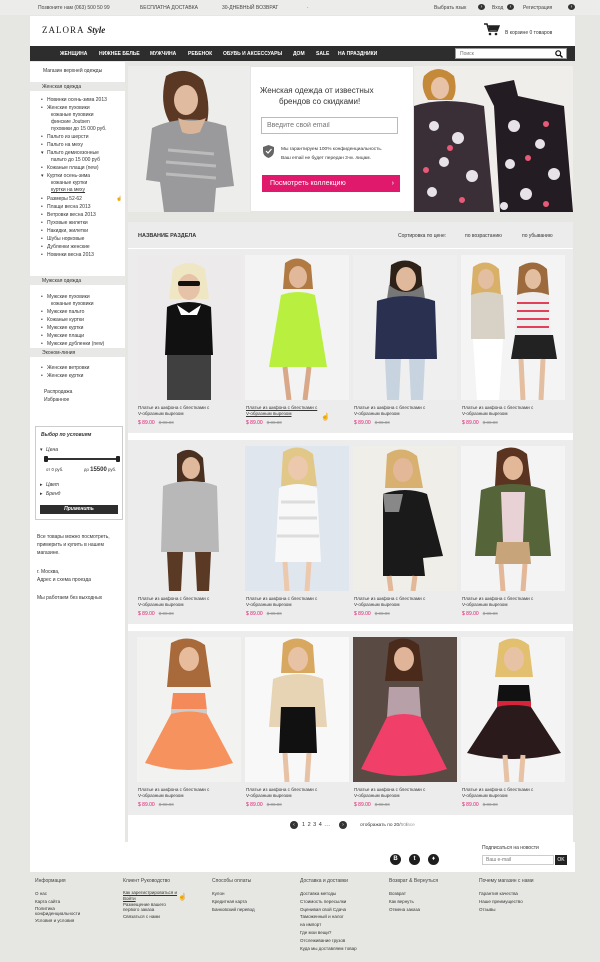 The height and width of the screenshot is (962, 600). I want to click on sidebar-item: • Пальто из шерсти, so click(65, 137).